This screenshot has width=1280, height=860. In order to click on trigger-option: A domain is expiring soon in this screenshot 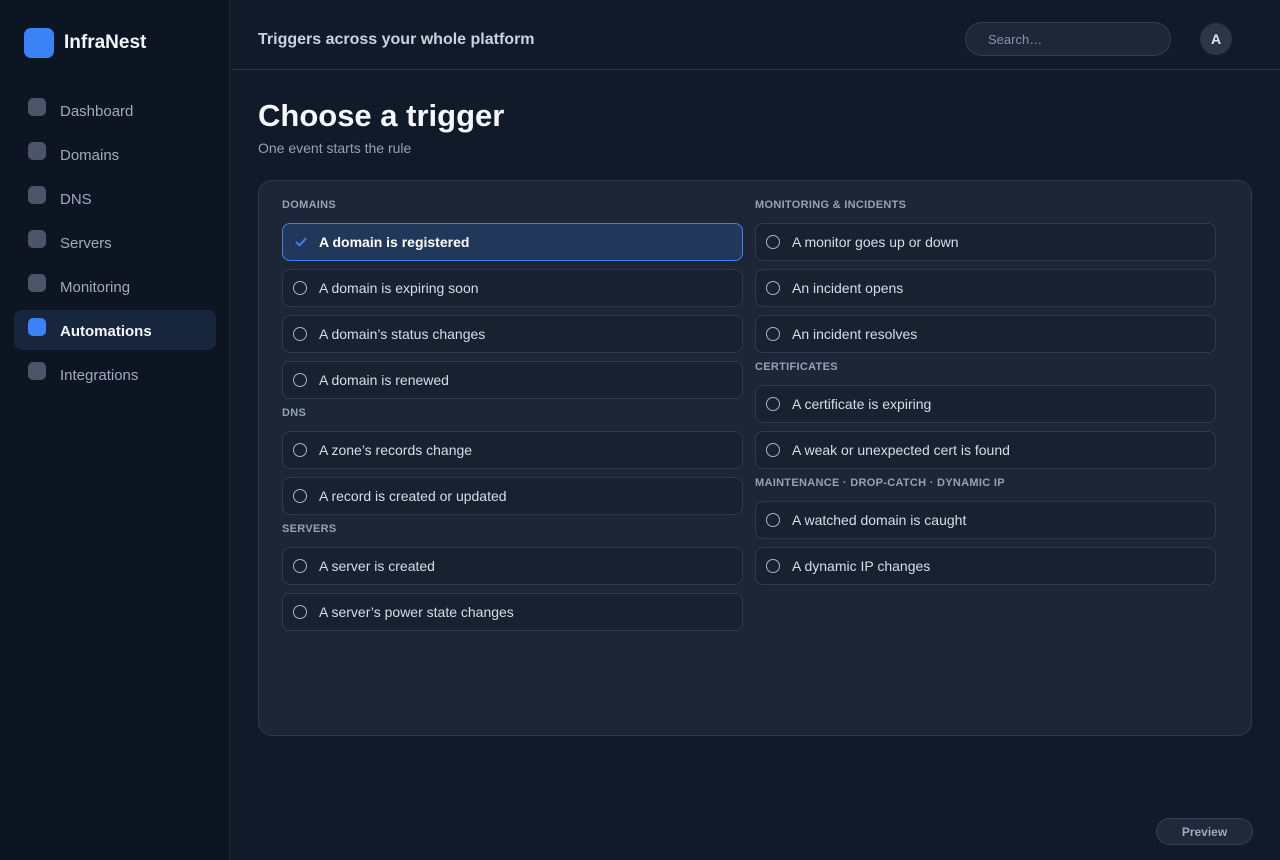, I will do `click(512, 288)`.